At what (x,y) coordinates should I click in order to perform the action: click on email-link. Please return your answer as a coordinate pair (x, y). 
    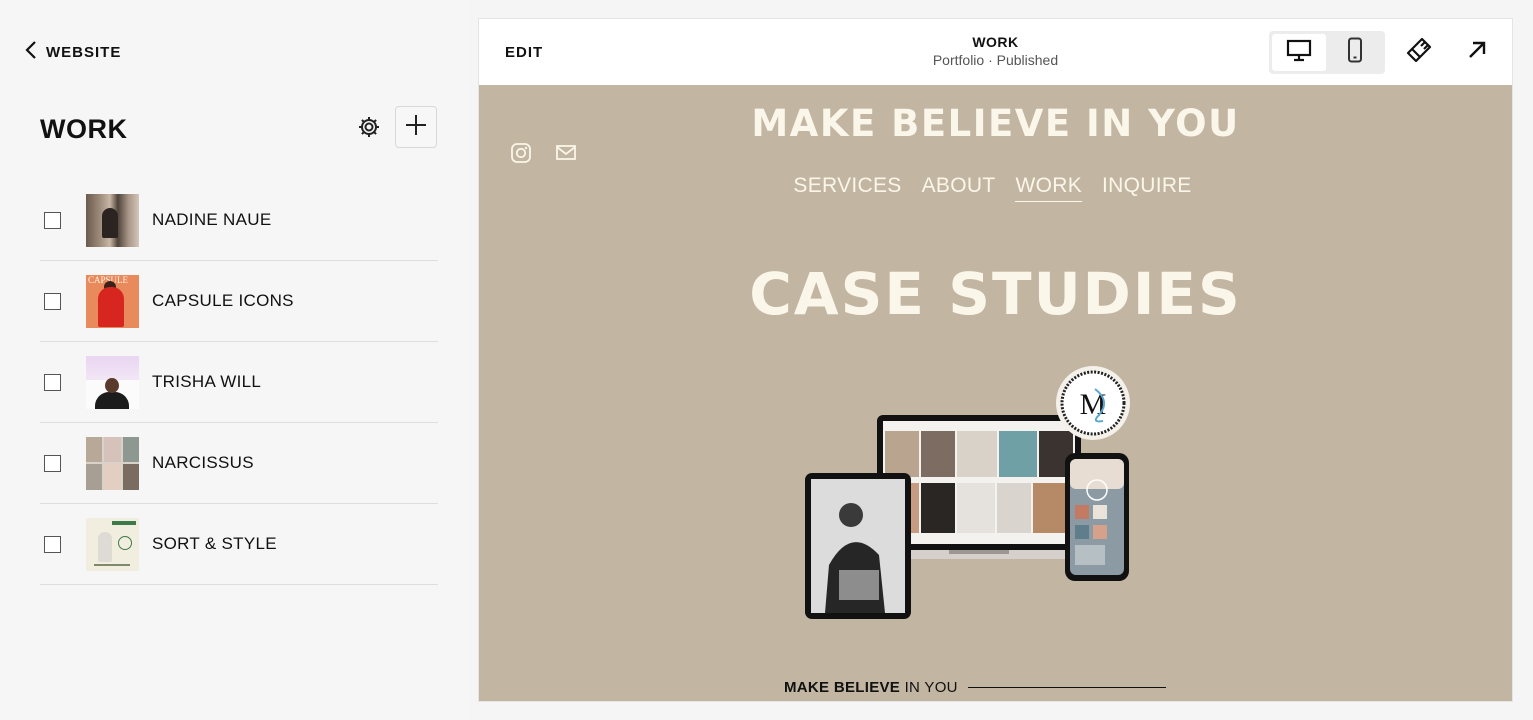
    Looking at the image, I should click on (566, 155).